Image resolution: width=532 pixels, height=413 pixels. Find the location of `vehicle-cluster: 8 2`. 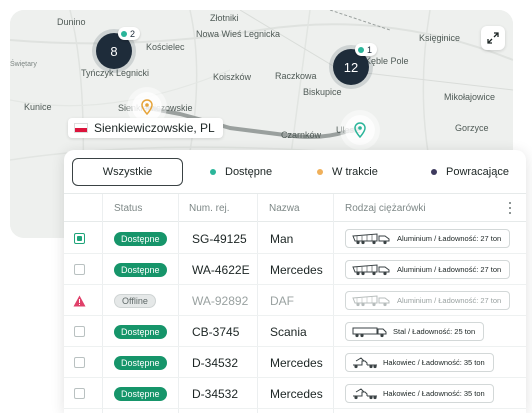

vehicle-cluster: 8 2 is located at coordinates (118, 48).